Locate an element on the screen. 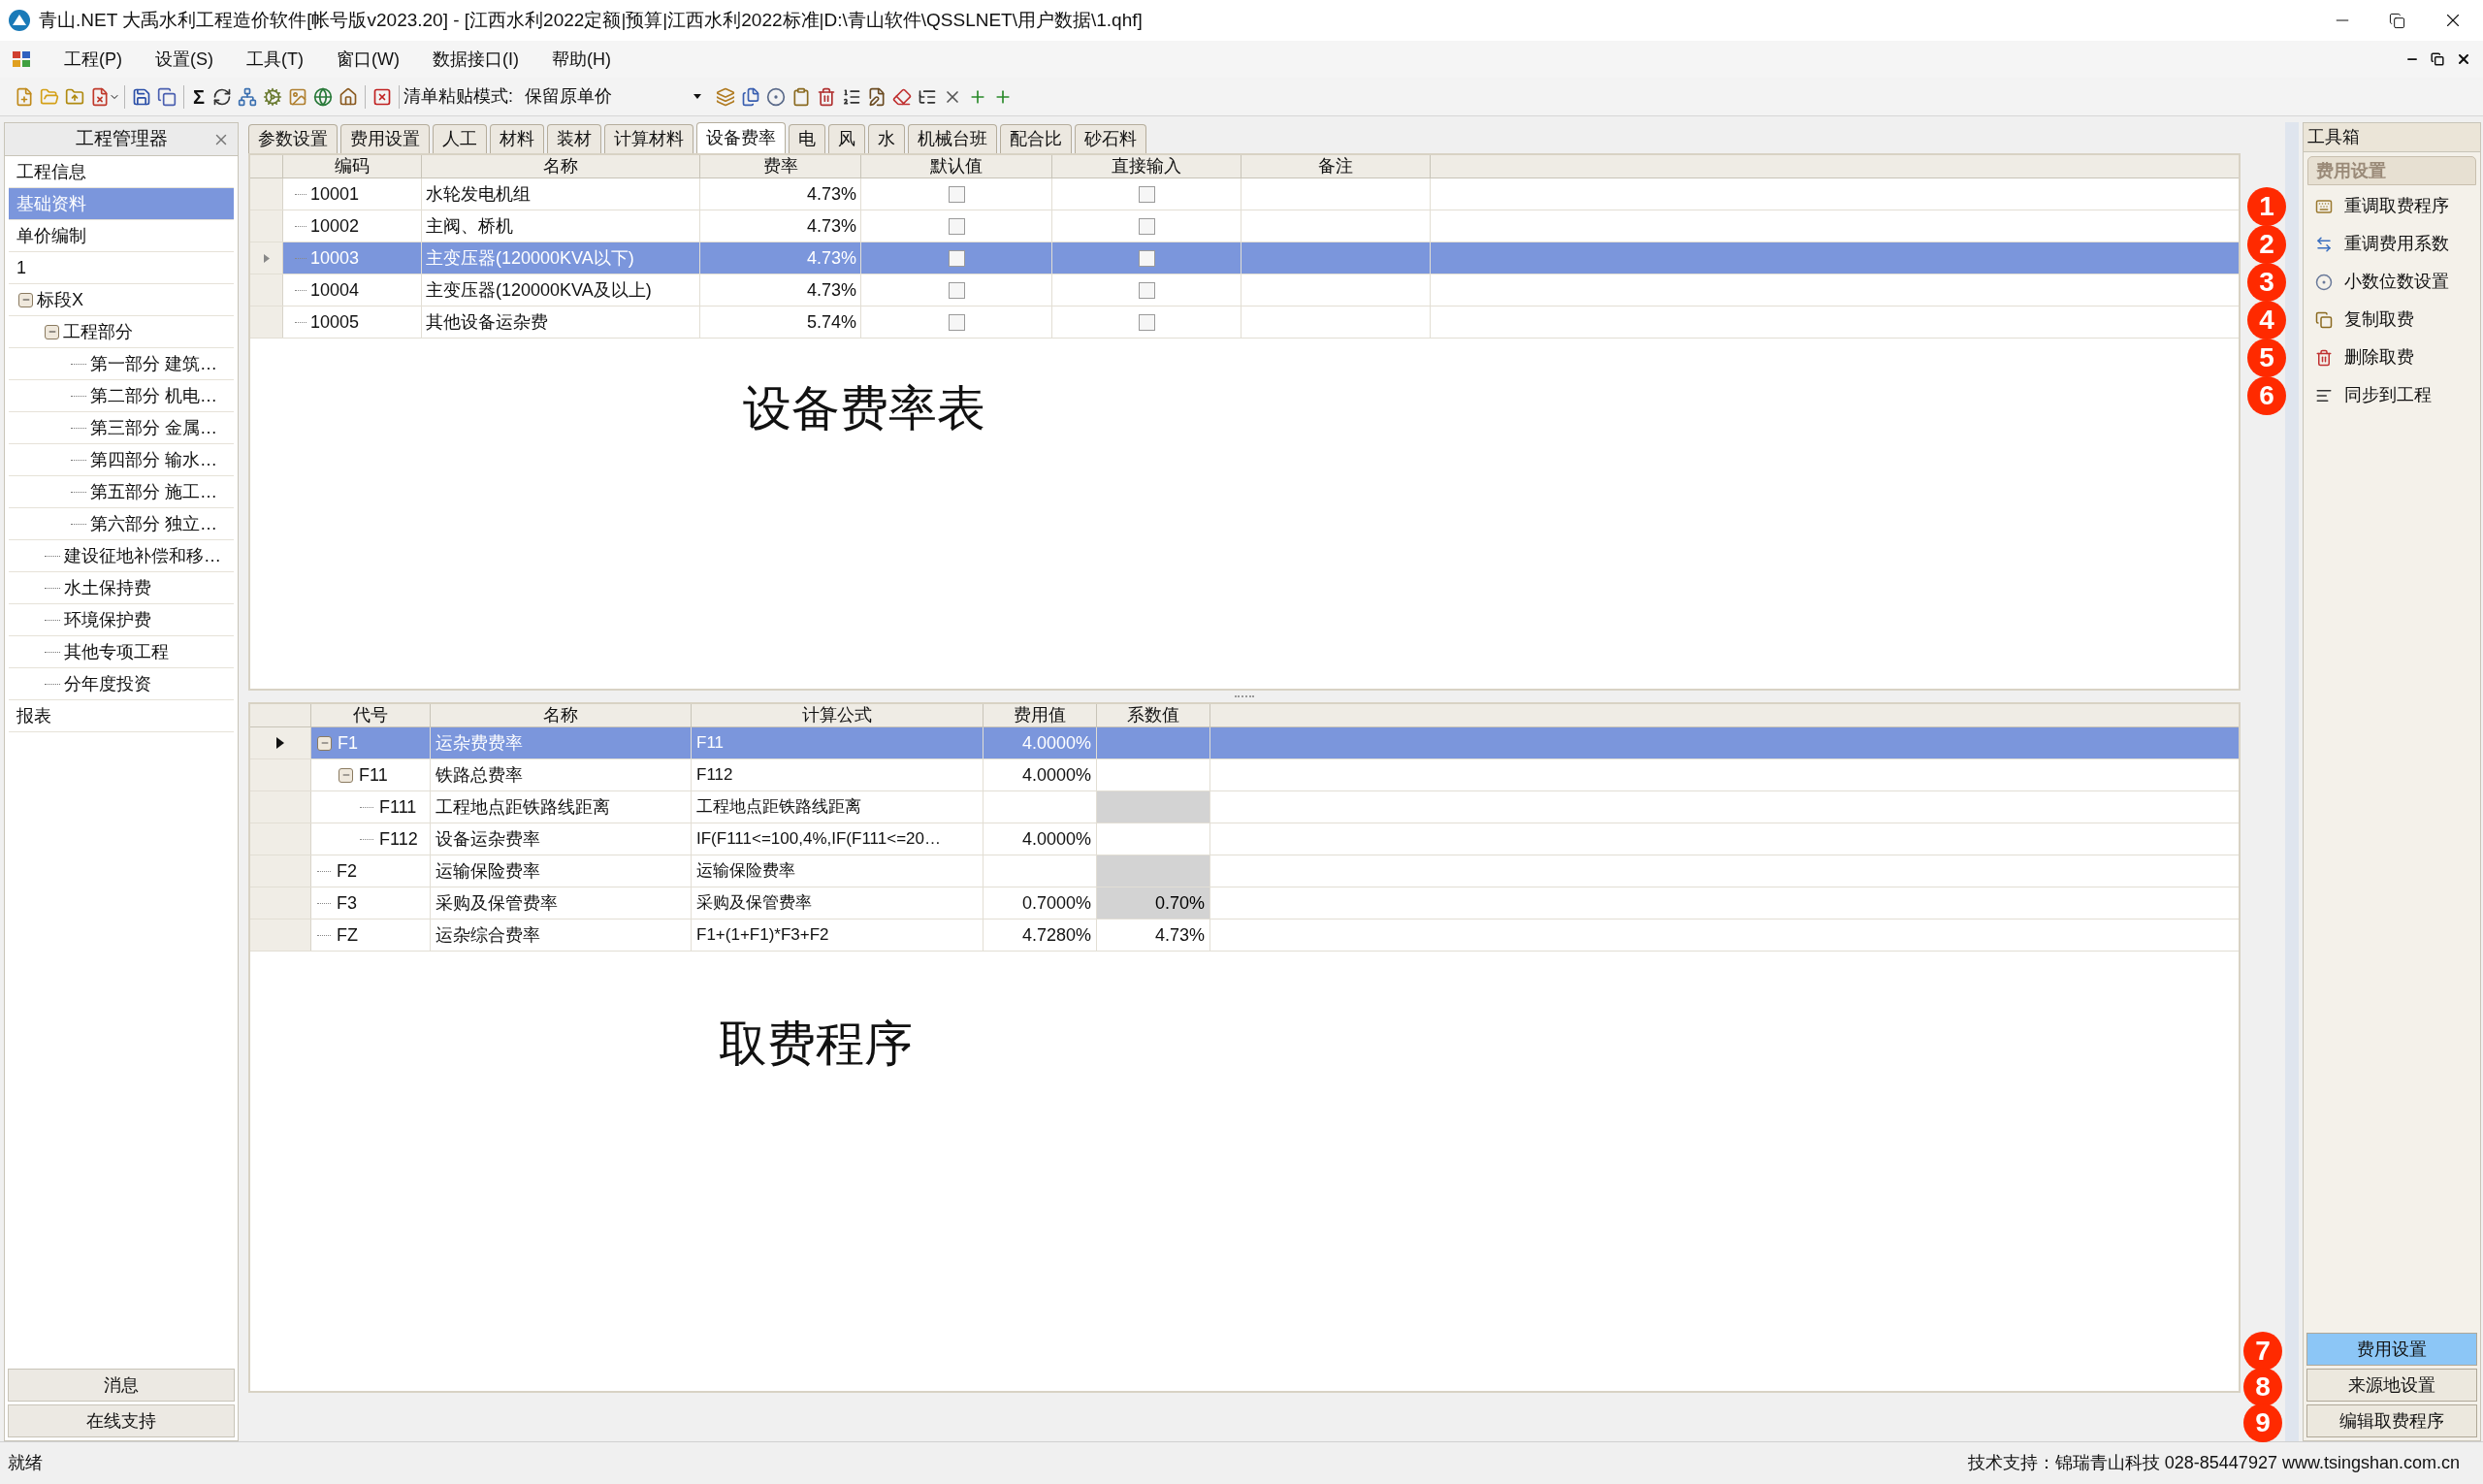 The image size is (2483, 1484). menu-item: 数据接口(I) is located at coordinates (476, 59).